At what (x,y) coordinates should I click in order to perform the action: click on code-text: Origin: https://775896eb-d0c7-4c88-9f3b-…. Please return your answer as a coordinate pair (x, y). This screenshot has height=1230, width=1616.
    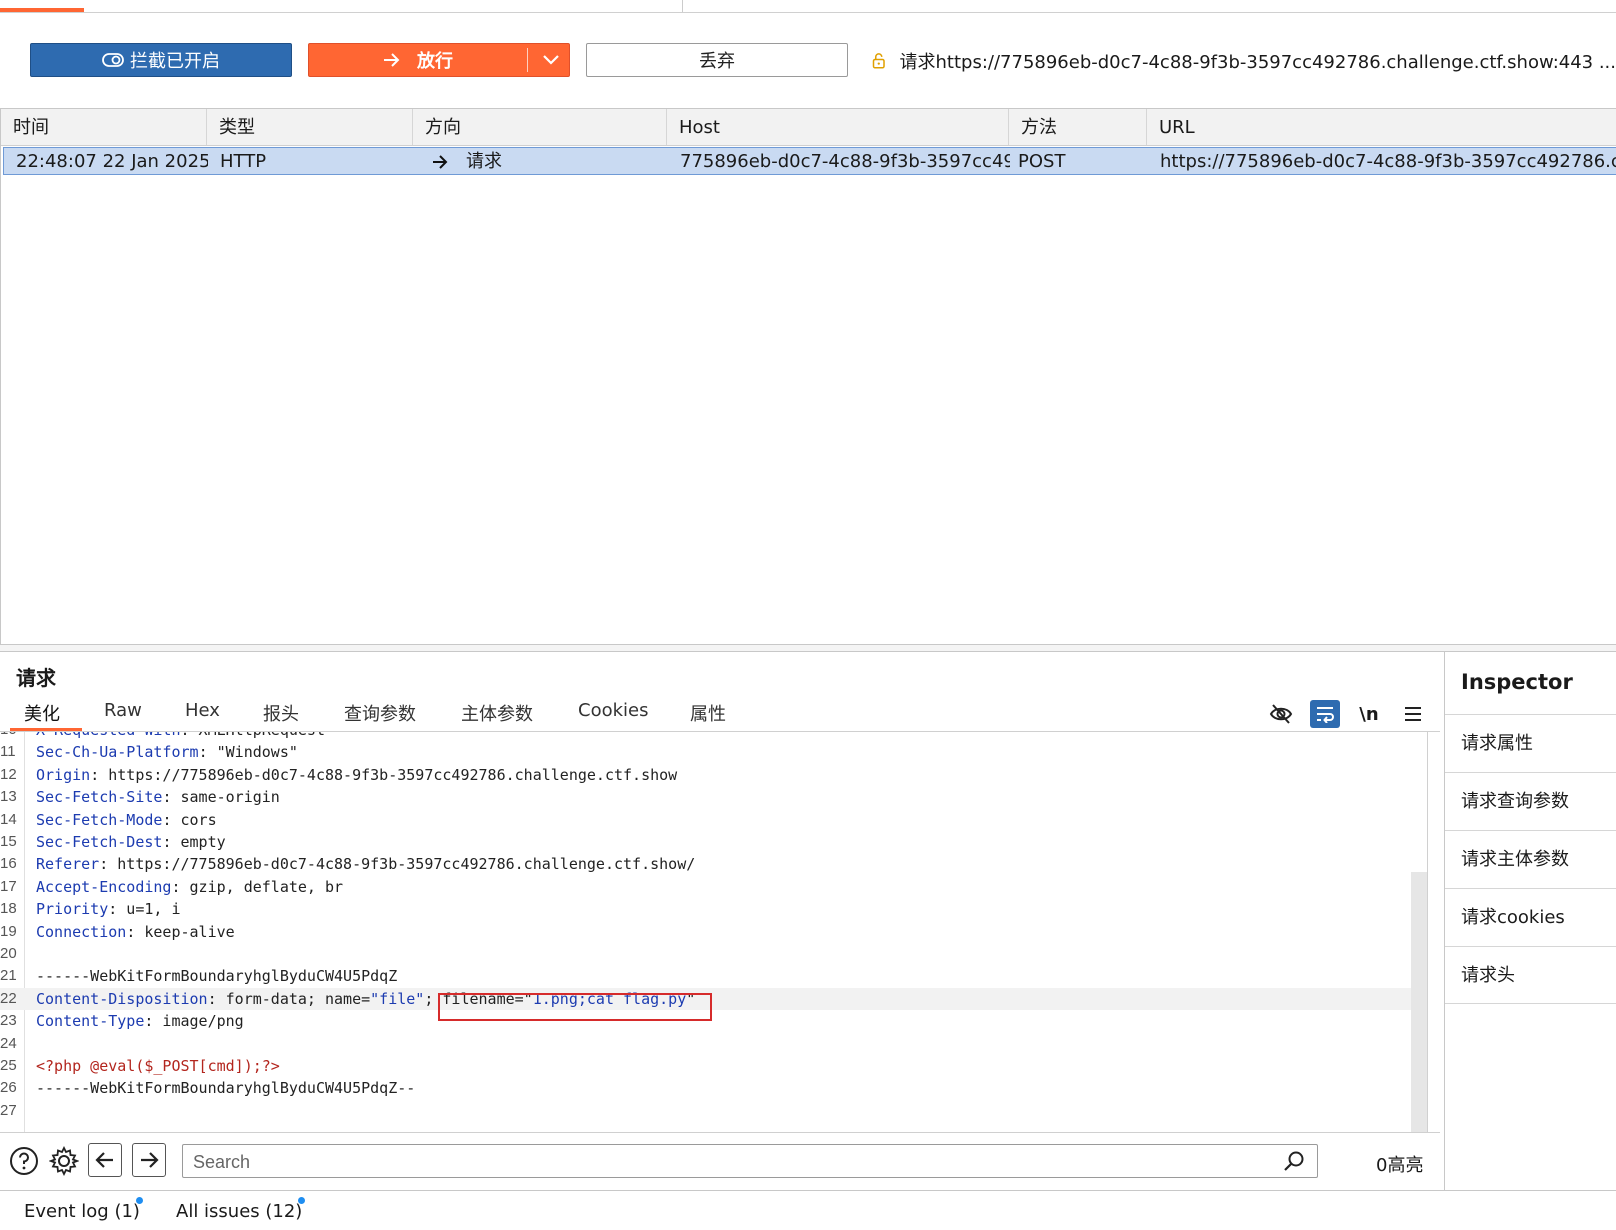
    Looking at the image, I should click on (356, 775).